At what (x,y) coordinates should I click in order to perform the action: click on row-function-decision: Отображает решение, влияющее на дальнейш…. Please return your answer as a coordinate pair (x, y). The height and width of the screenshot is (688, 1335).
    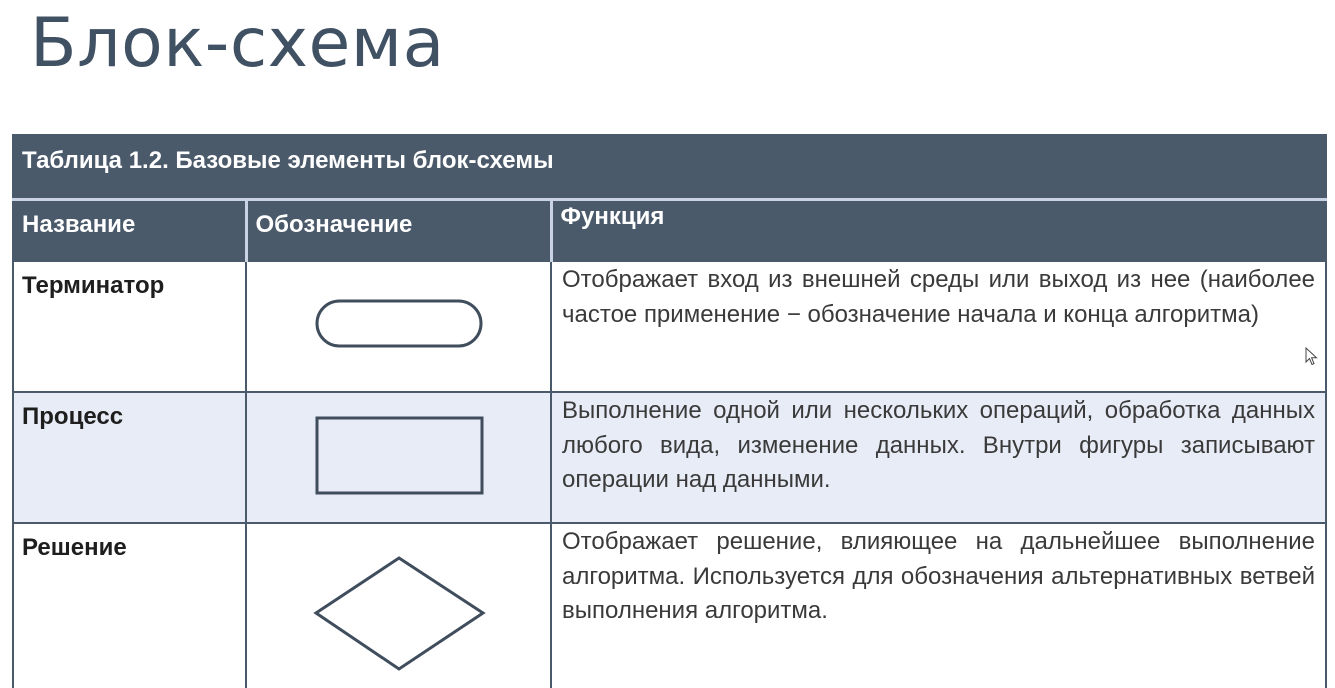
    Looking at the image, I should click on (938, 605).